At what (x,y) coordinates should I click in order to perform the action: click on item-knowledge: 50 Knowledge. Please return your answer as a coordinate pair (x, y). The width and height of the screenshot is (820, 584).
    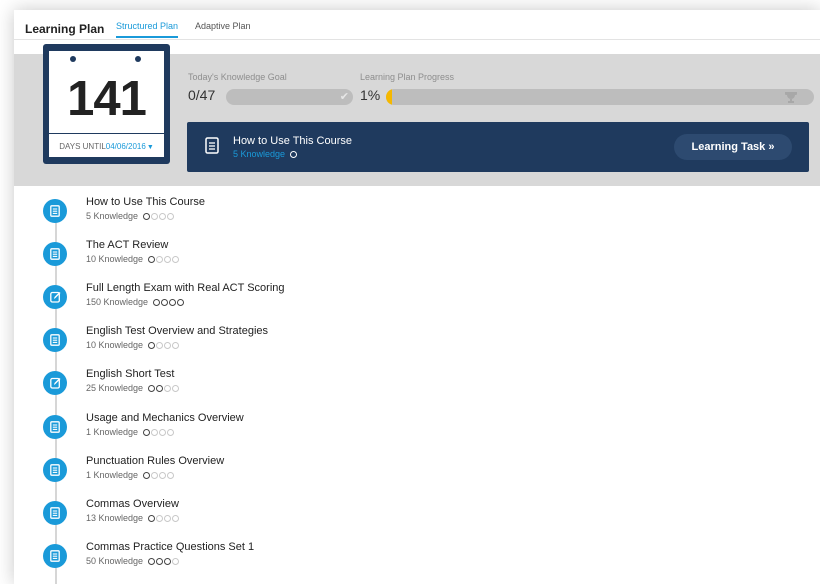
    Looking at the image, I should click on (133, 561).